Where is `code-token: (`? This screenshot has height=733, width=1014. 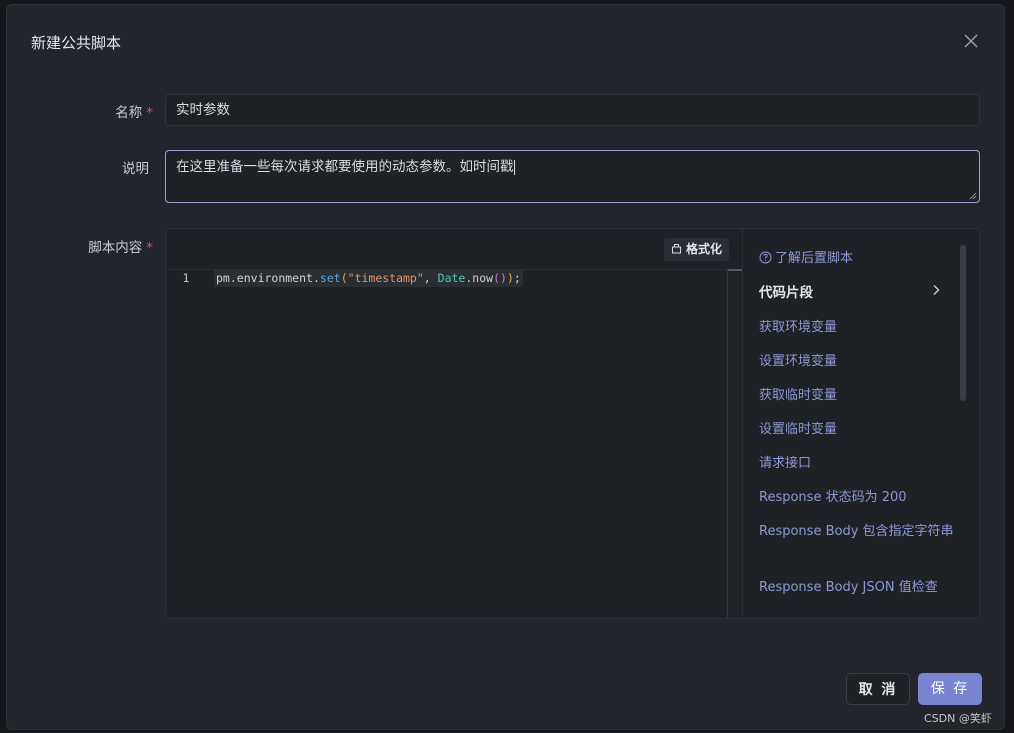
code-token: ( is located at coordinates (344, 278).